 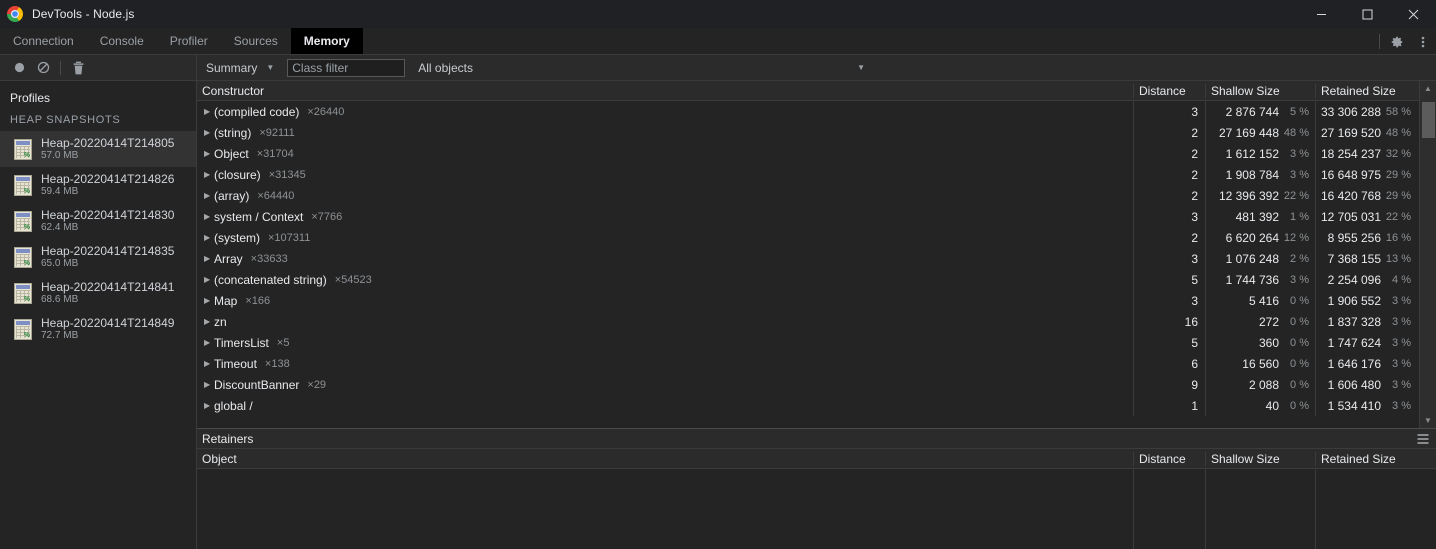 I want to click on tab-profiler: Profiler, so click(x=189, y=41).